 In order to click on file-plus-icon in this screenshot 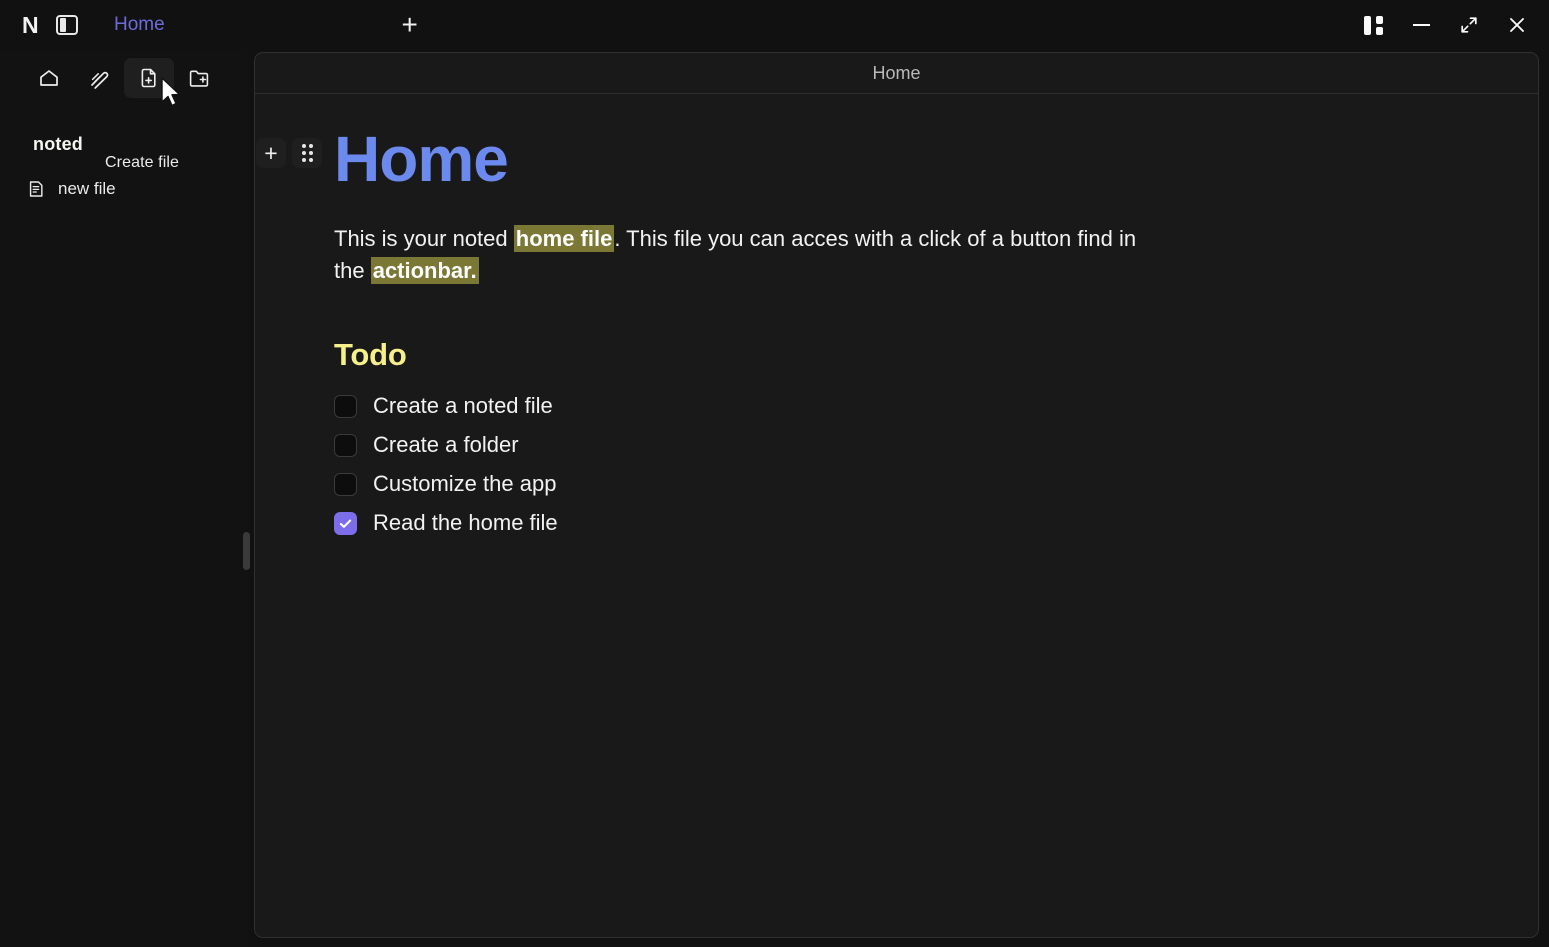, I will do `click(148, 78)`.